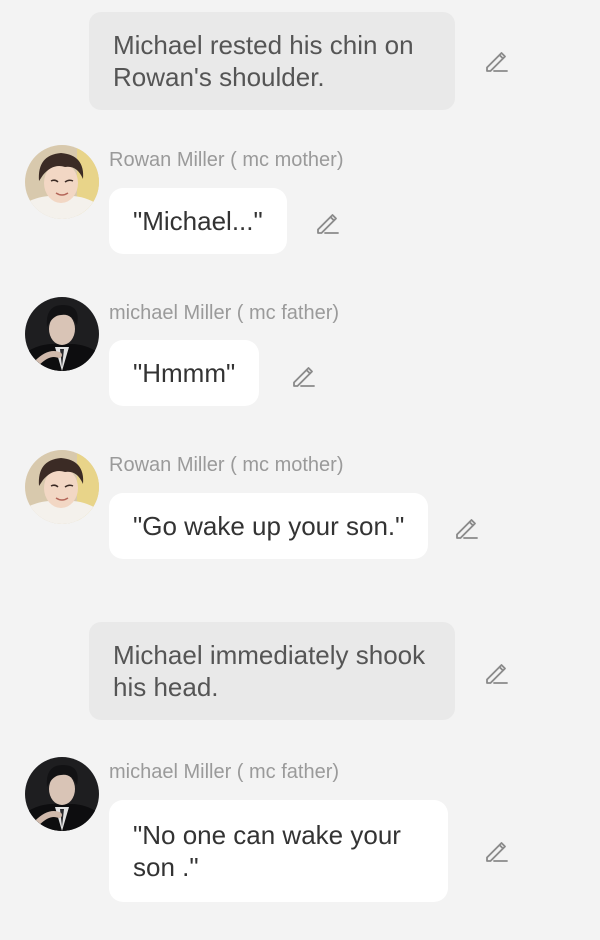 The image size is (600, 940). Describe the element at coordinates (184, 373) in the screenshot. I see `message-bubble: "Hmmm"` at that location.